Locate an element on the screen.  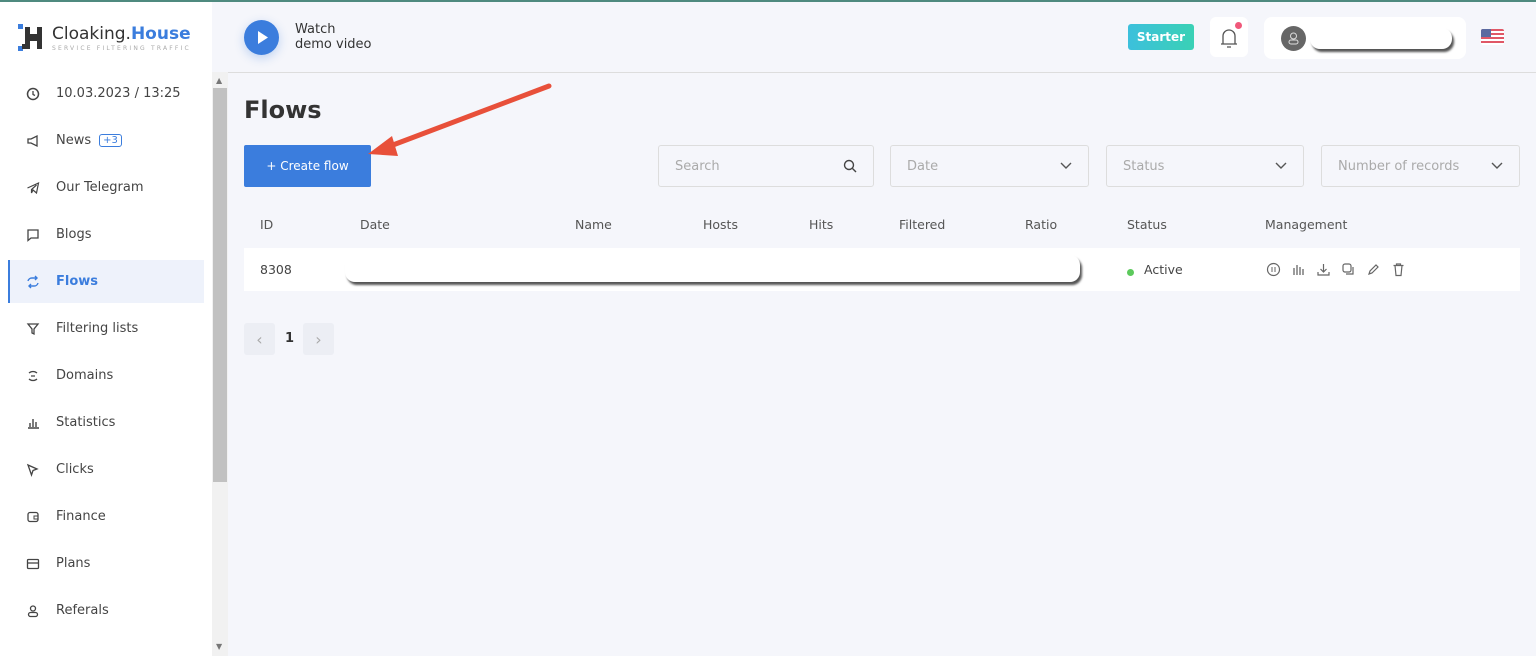
table-row: 8308 Active is located at coordinates (882, 269).